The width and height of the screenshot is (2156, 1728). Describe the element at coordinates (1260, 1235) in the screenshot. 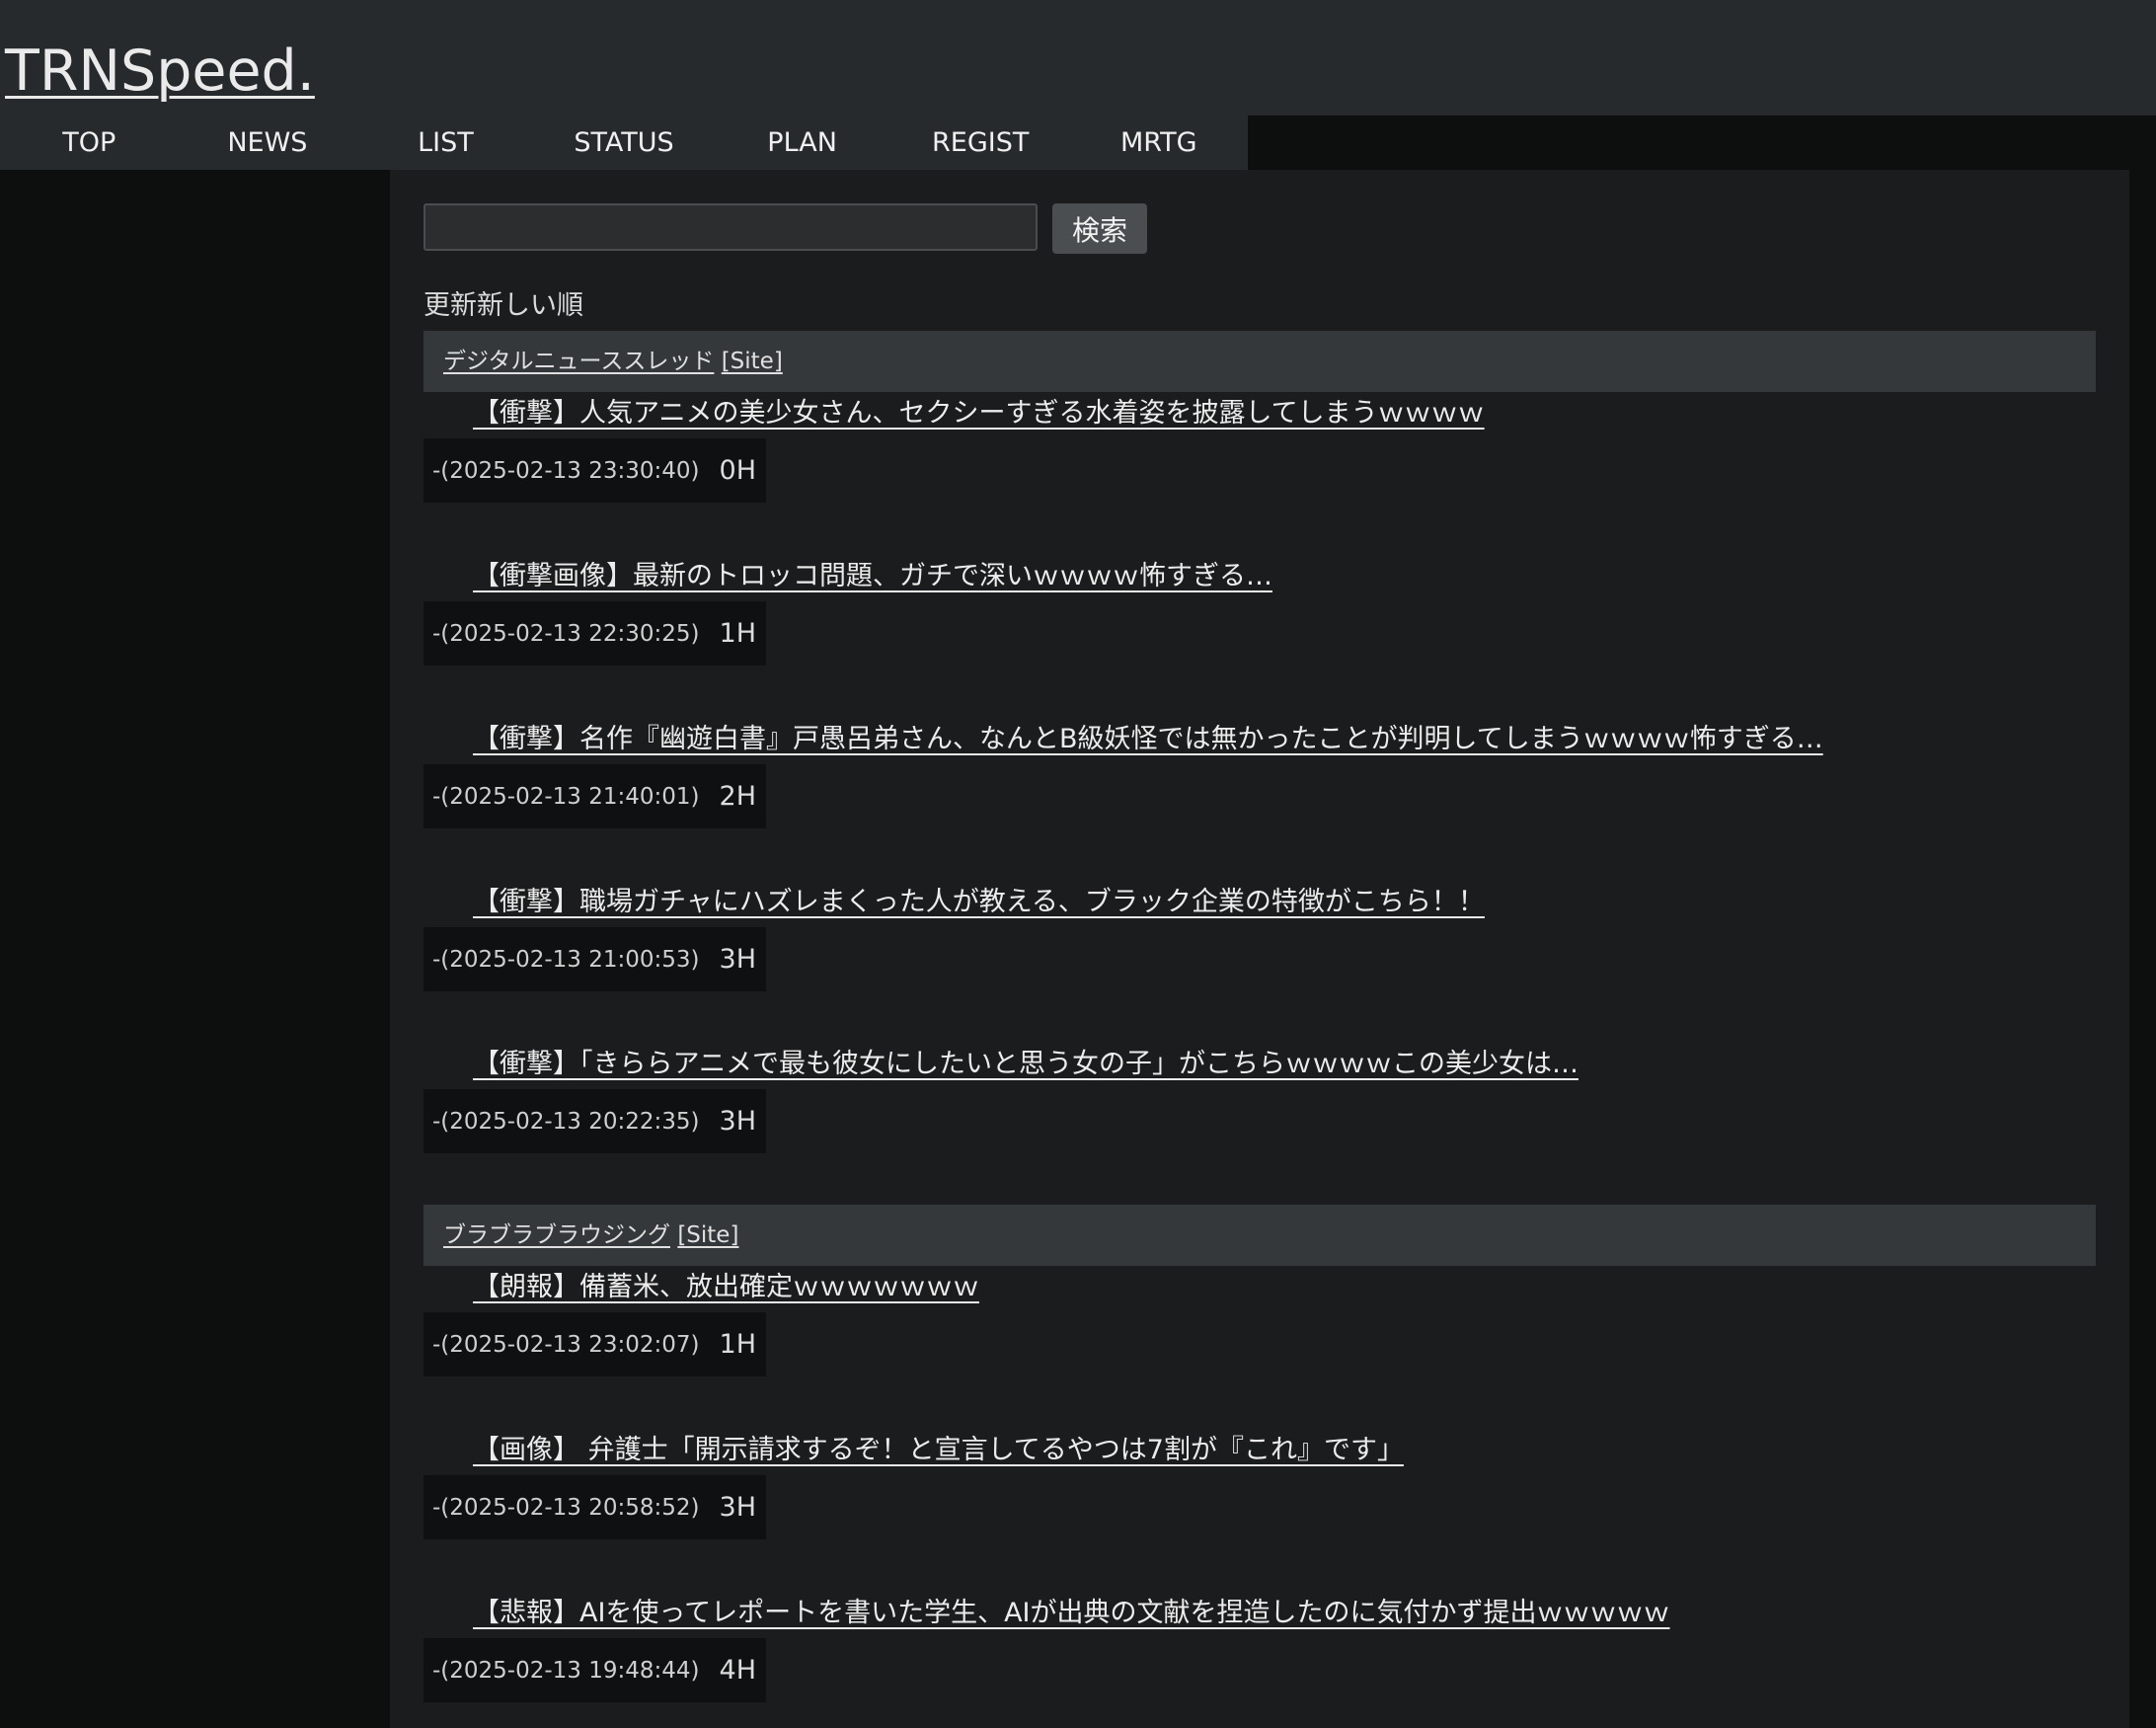

I see `site-section-header: ブラブラブラウジング [Site]` at that location.